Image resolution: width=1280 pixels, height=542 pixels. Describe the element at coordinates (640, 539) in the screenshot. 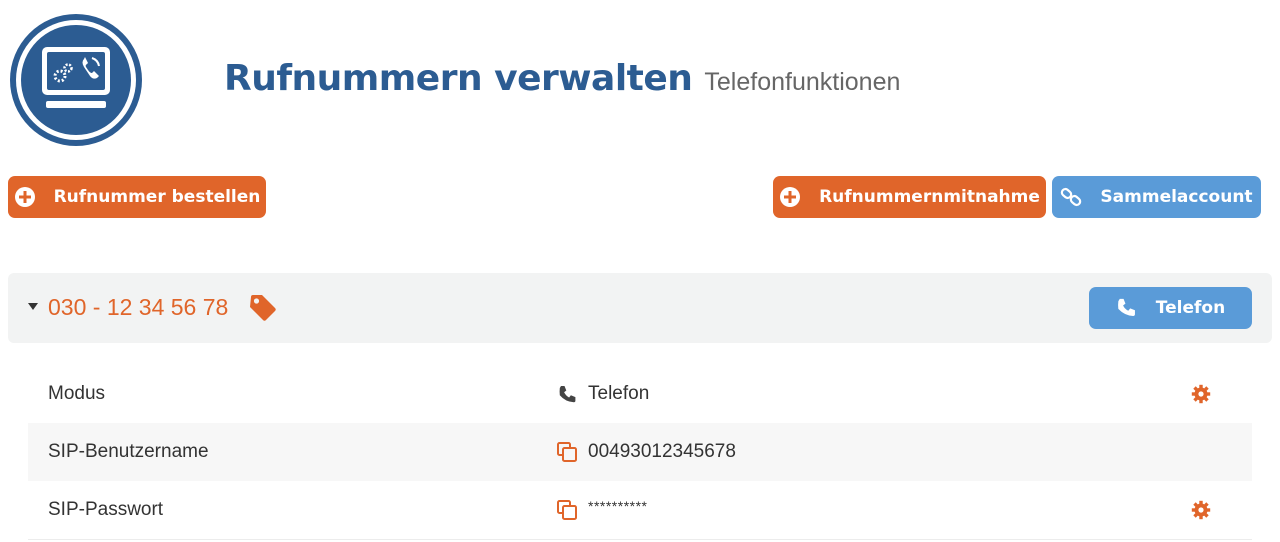

I see `row-divider` at that location.